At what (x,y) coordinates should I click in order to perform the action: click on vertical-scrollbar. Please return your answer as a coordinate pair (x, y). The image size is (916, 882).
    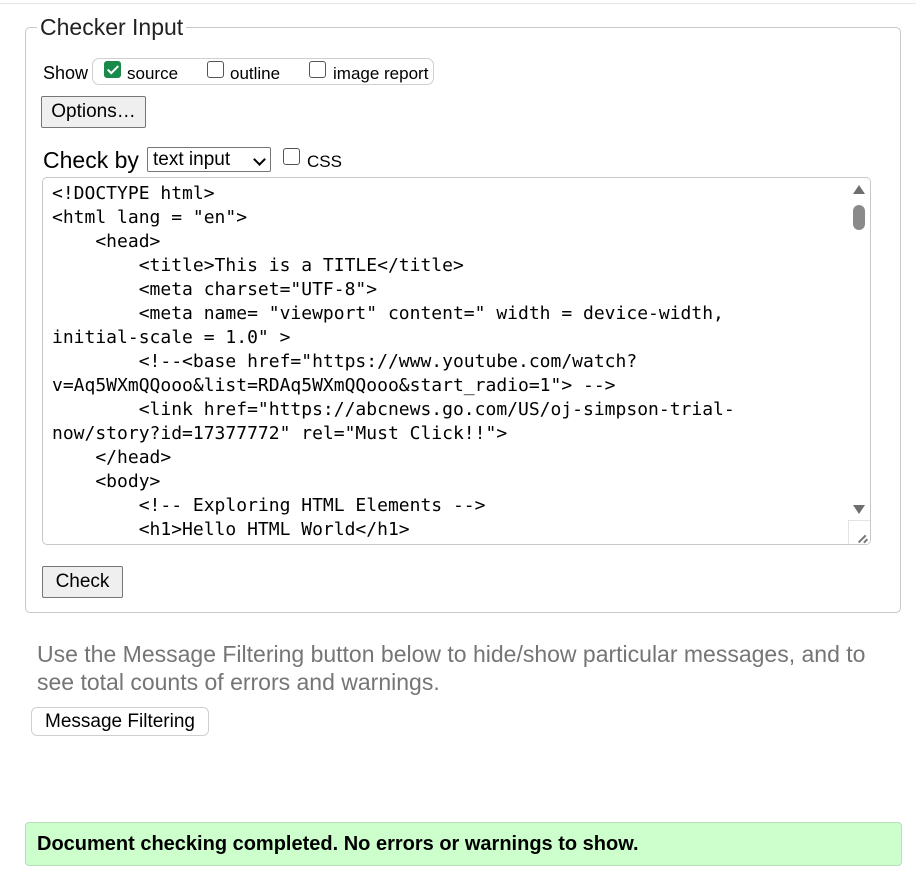
    Looking at the image, I should click on (859, 361).